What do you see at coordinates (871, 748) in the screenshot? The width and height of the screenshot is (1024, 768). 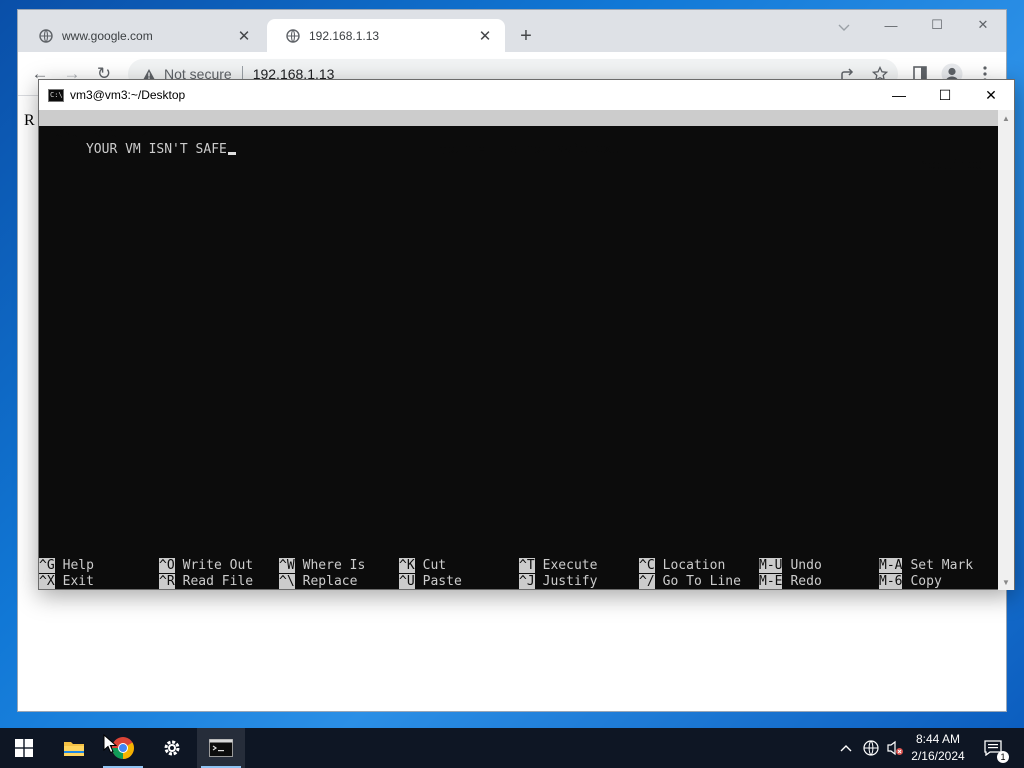 I see `network-globe-icon` at bounding box center [871, 748].